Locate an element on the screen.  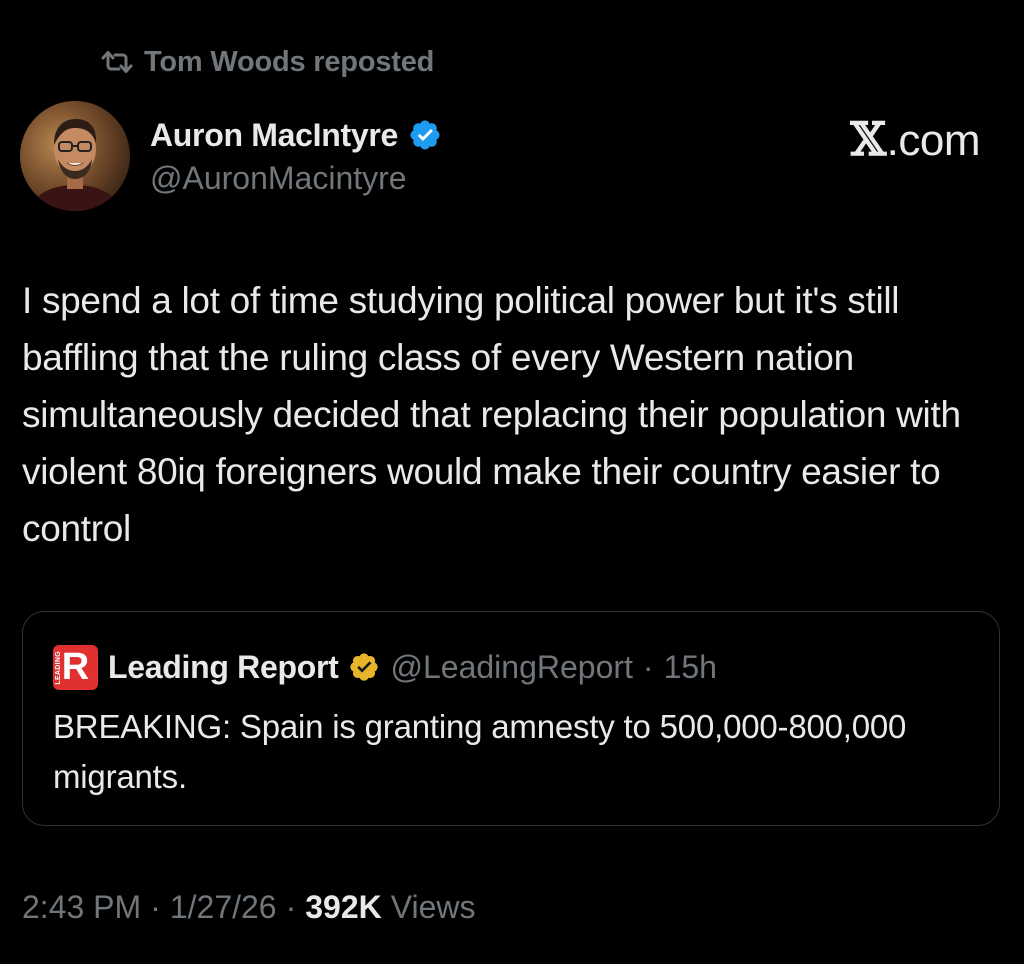
views-count: 392K is located at coordinates (343, 907).